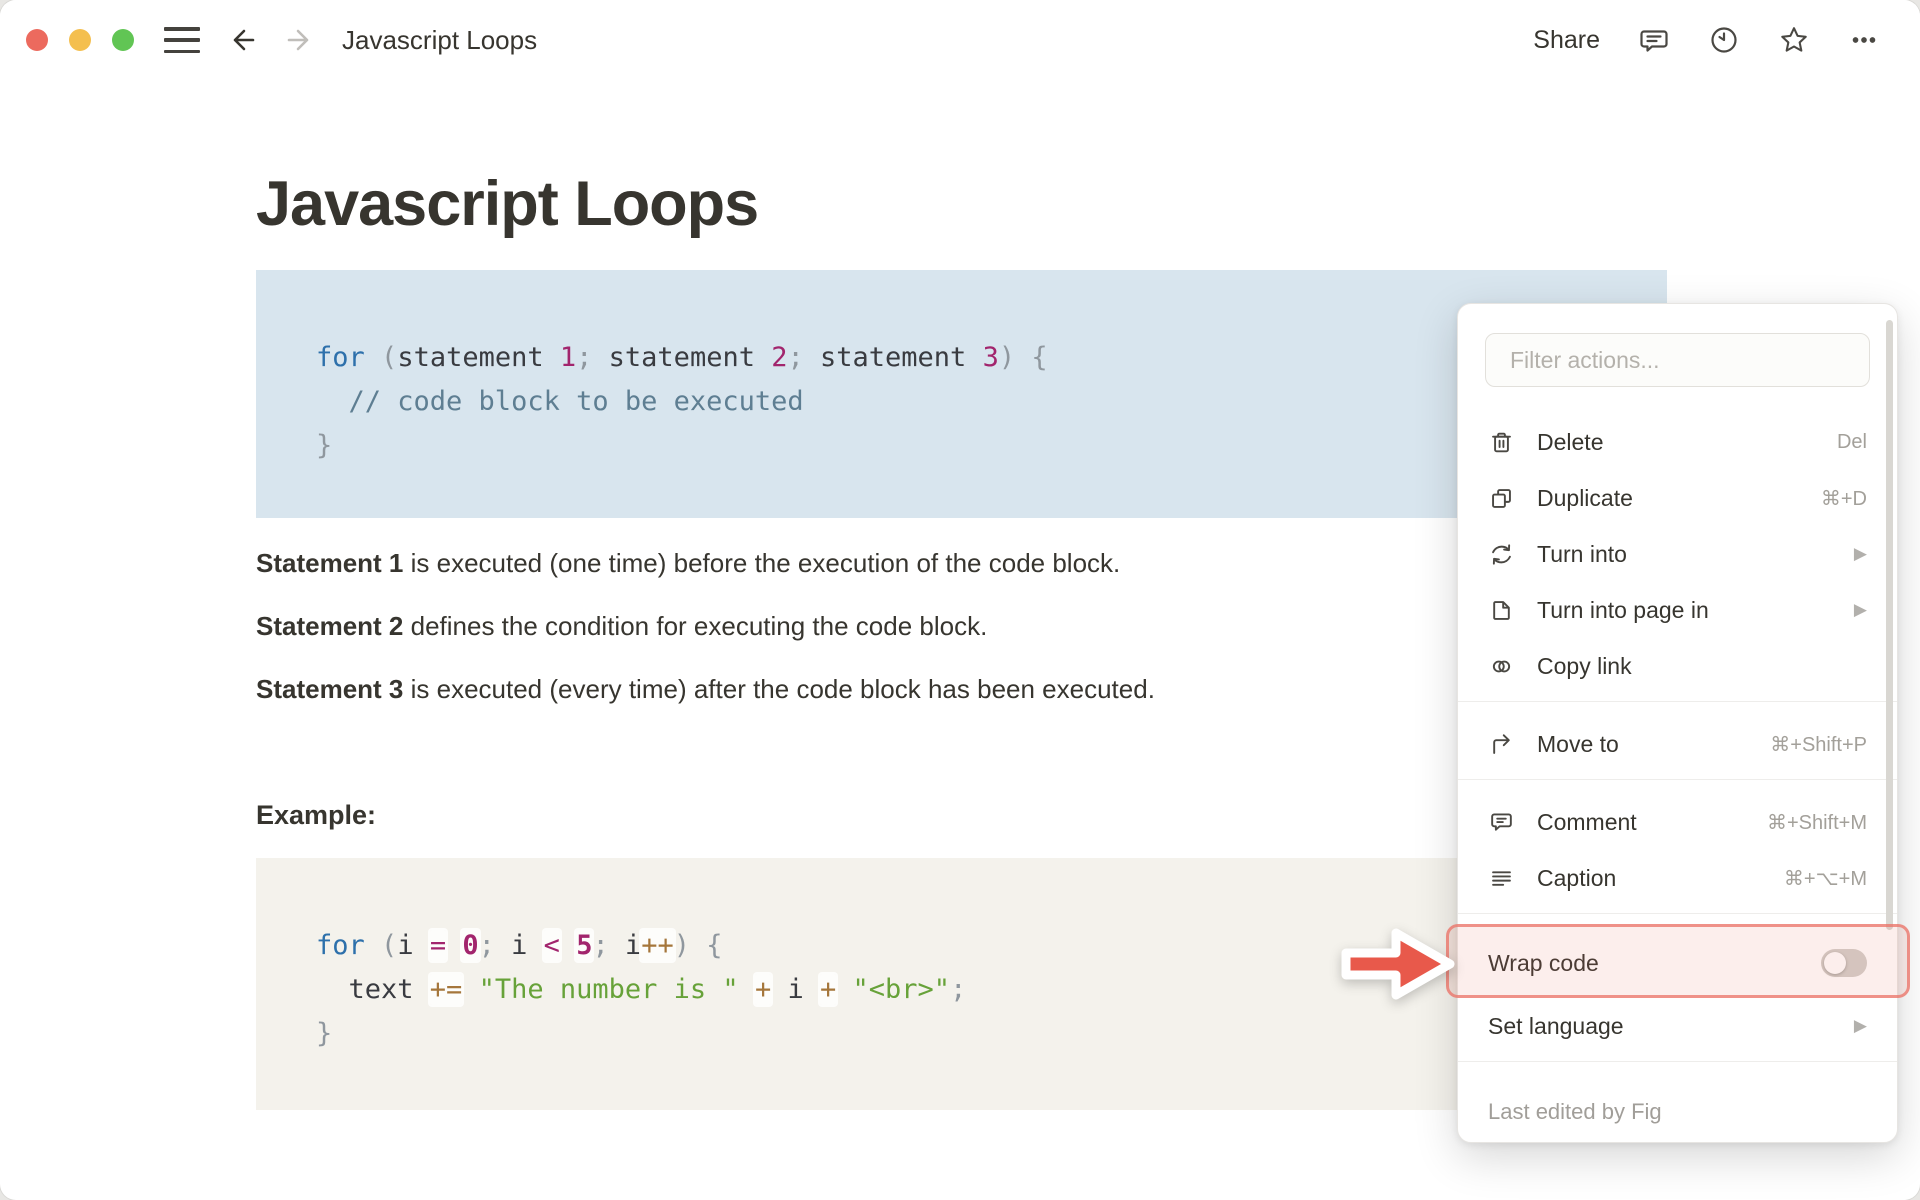  I want to click on wrap-code-toggle, so click(1844, 963).